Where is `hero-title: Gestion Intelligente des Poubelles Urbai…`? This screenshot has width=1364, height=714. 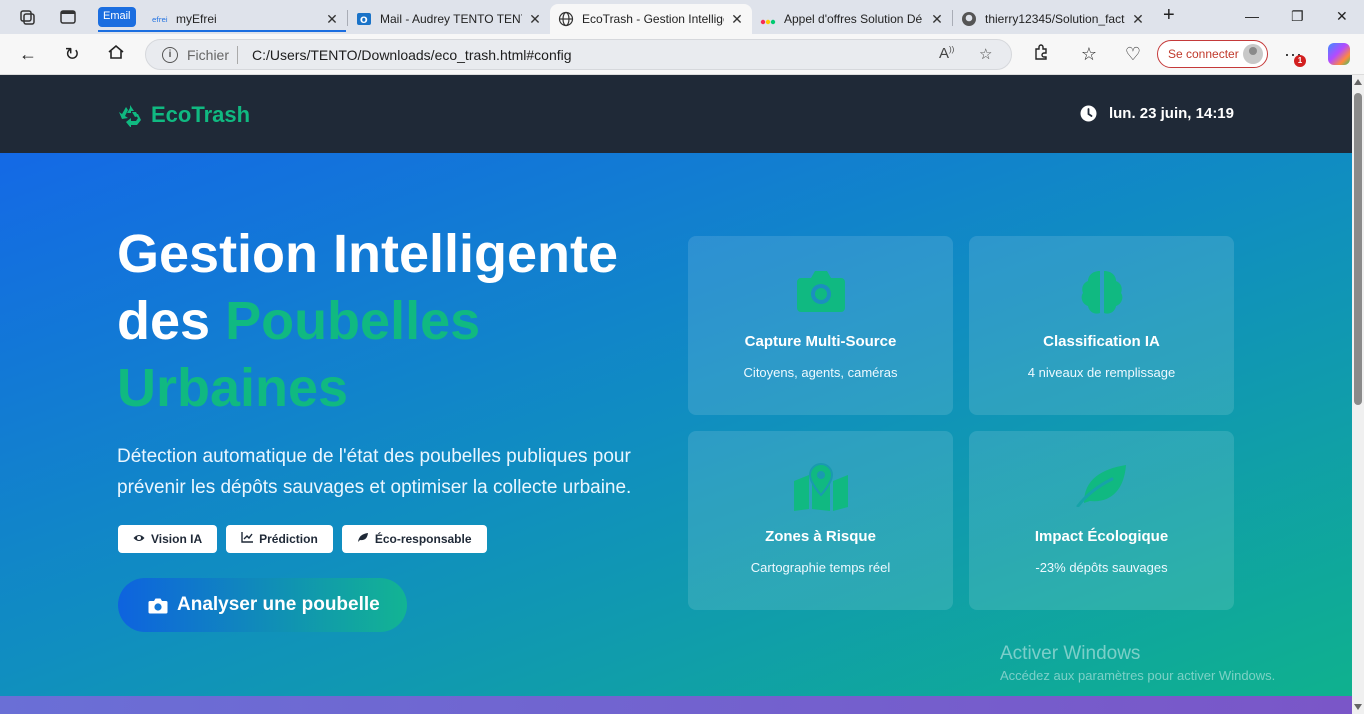
hero-title: Gestion Intelligente des Poubelles Urbai… is located at coordinates (397, 321).